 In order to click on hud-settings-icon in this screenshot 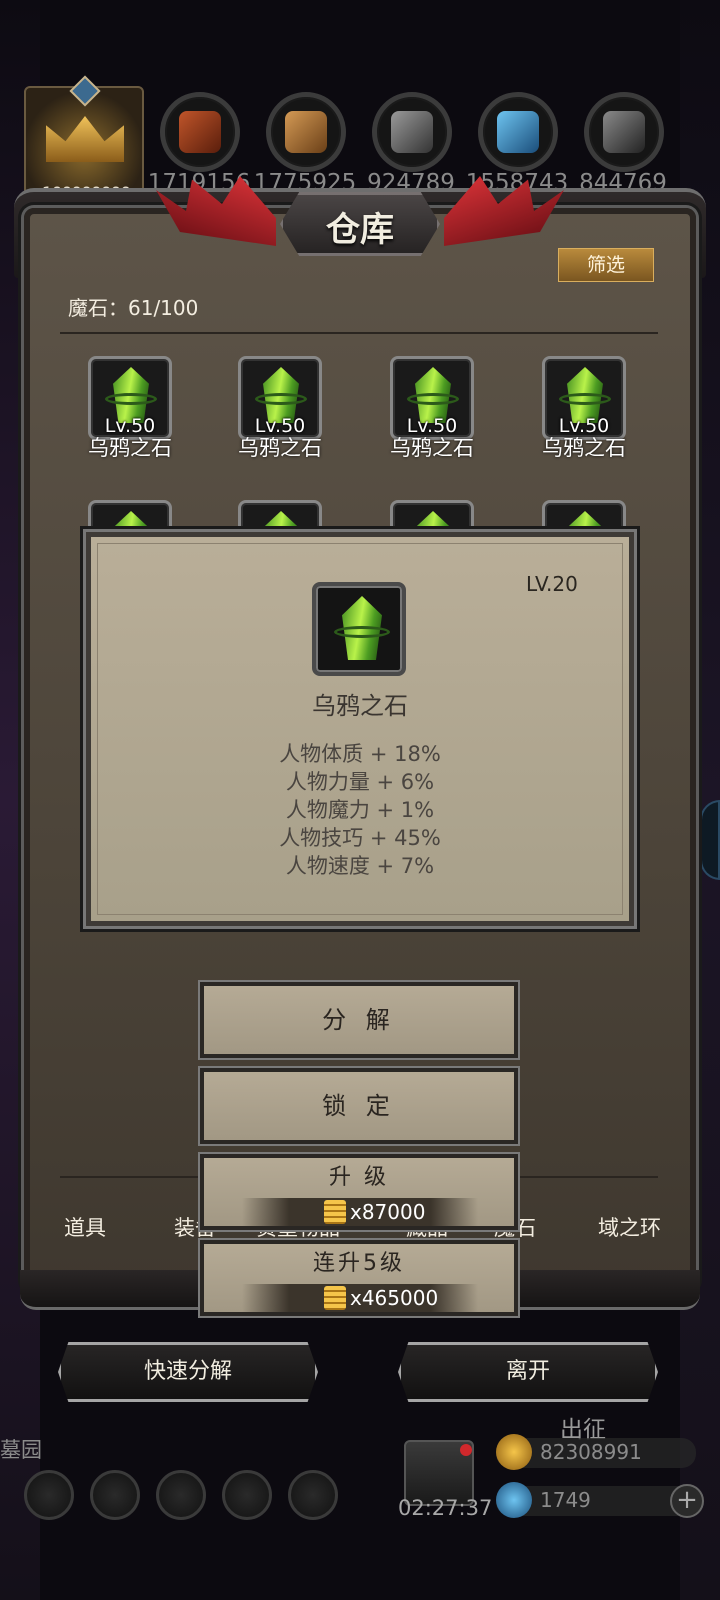, I will do `click(49, 1495)`.